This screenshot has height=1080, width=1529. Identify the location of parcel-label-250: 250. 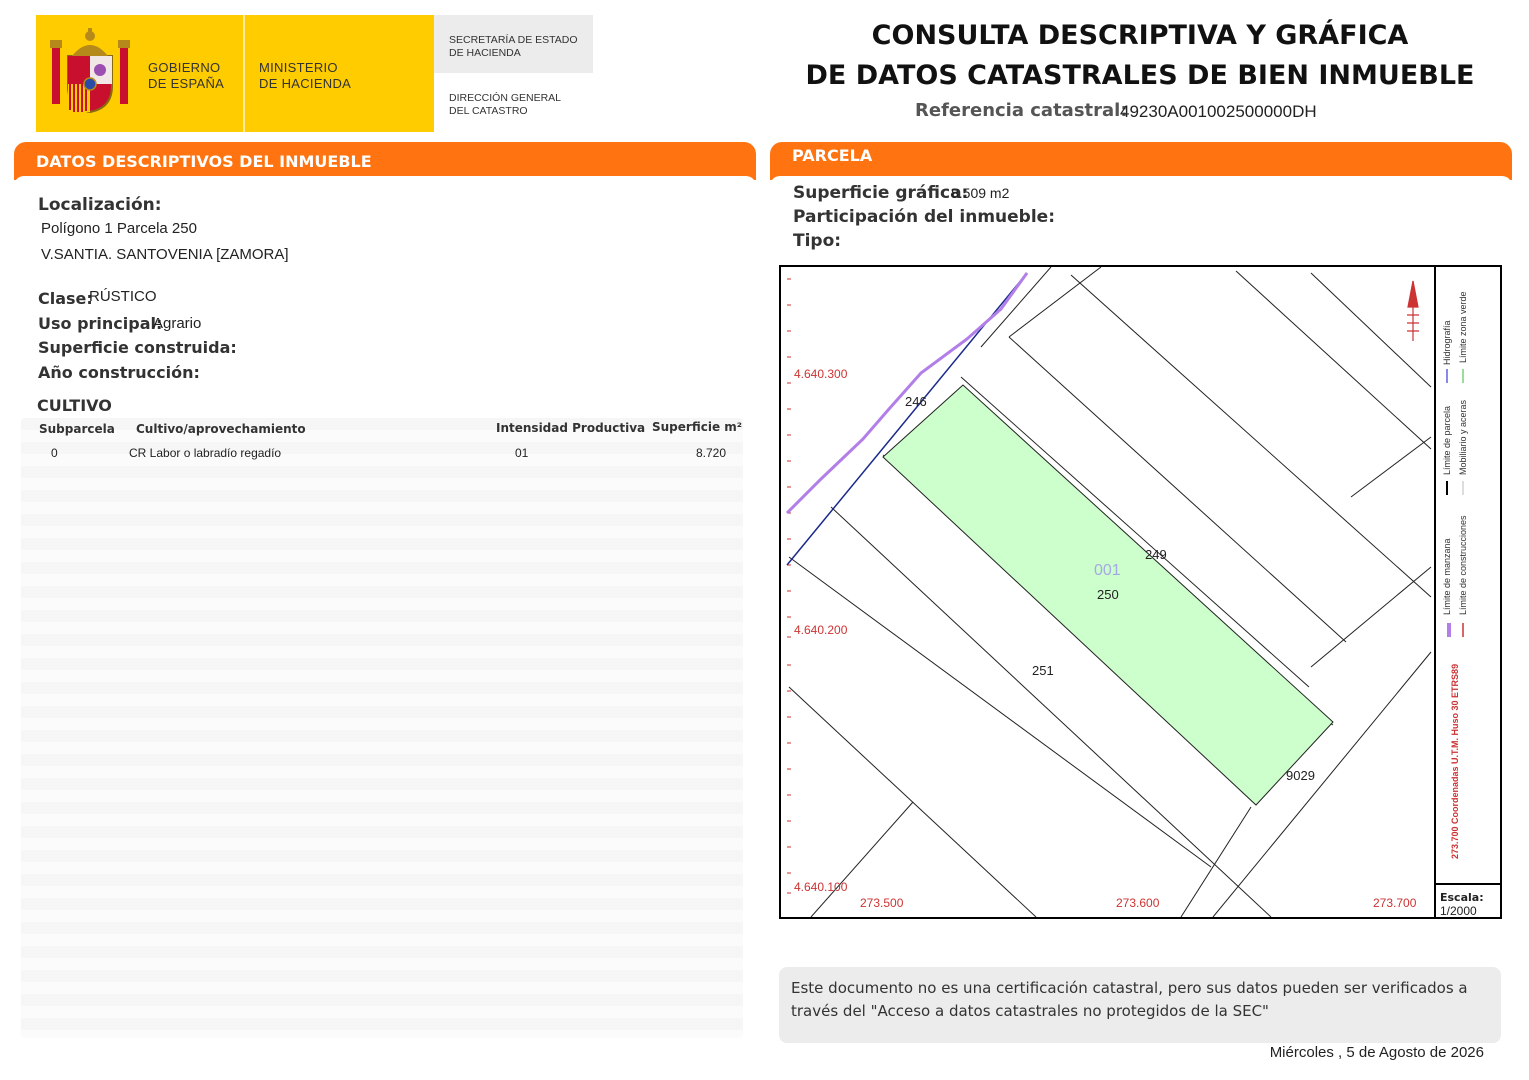
(1108, 594).